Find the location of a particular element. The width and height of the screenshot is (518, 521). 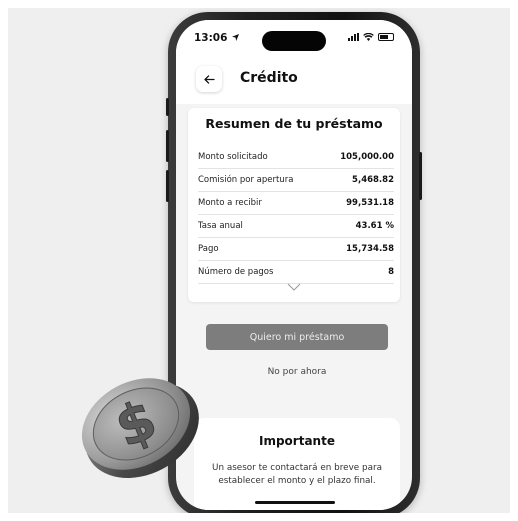

status-time: 13:06 is located at coordinates (217, 38).